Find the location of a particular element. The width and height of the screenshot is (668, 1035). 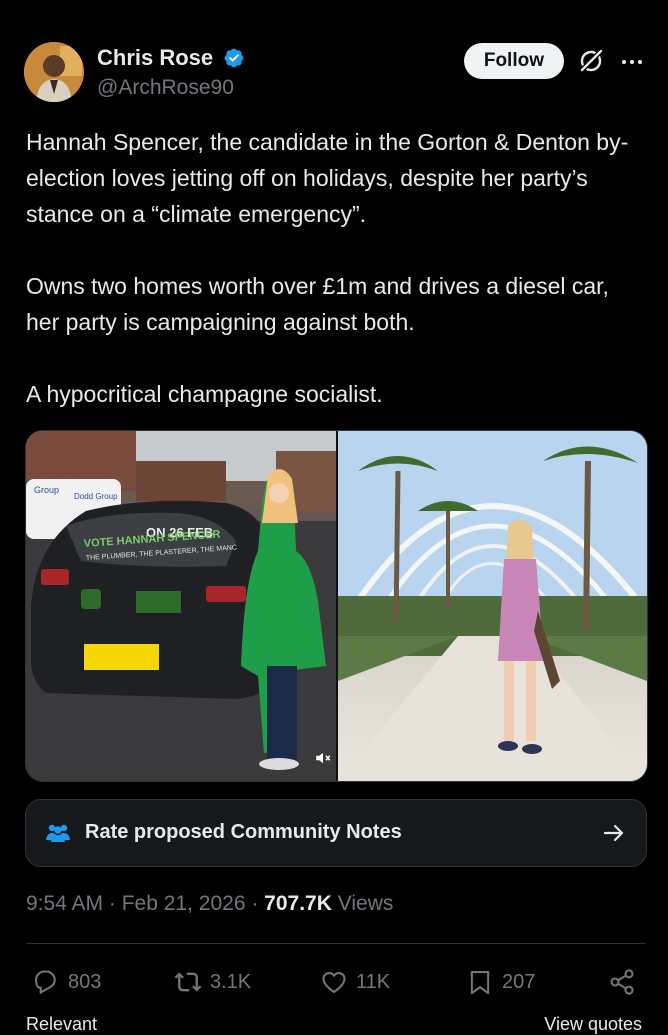

repost-icon is located at coordinates (188, 982).